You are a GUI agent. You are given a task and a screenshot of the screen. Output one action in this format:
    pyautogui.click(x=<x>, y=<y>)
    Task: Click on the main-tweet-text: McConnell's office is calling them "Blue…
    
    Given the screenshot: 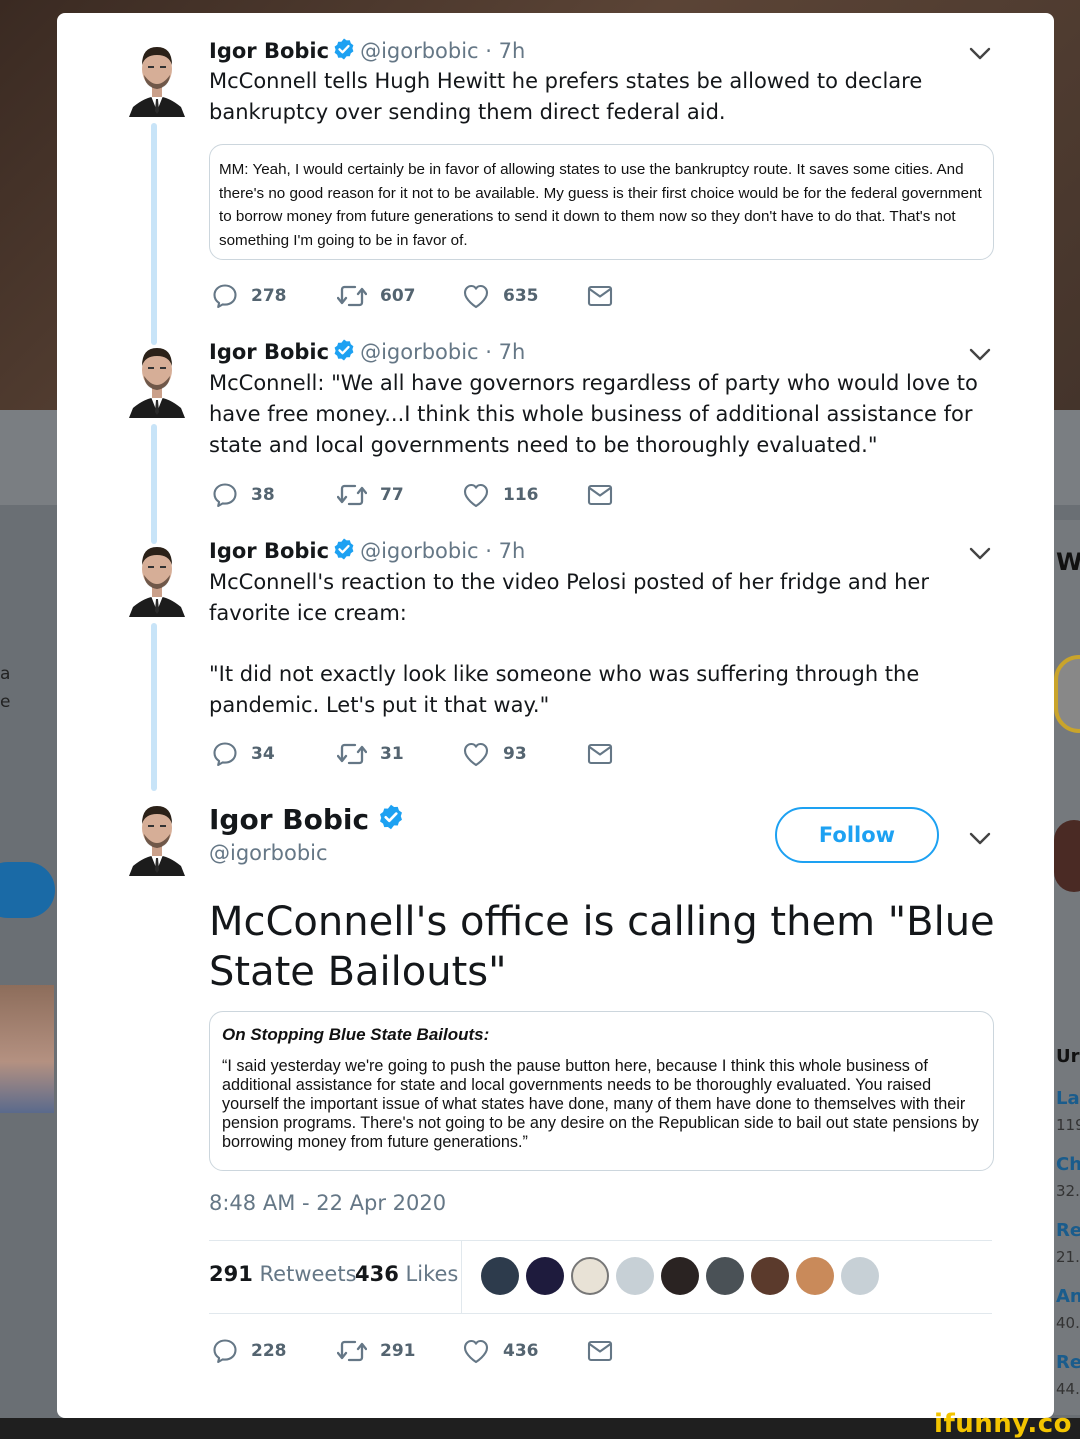 What is the action you would take?
    pyautogui.click(x=602, y=947)
    